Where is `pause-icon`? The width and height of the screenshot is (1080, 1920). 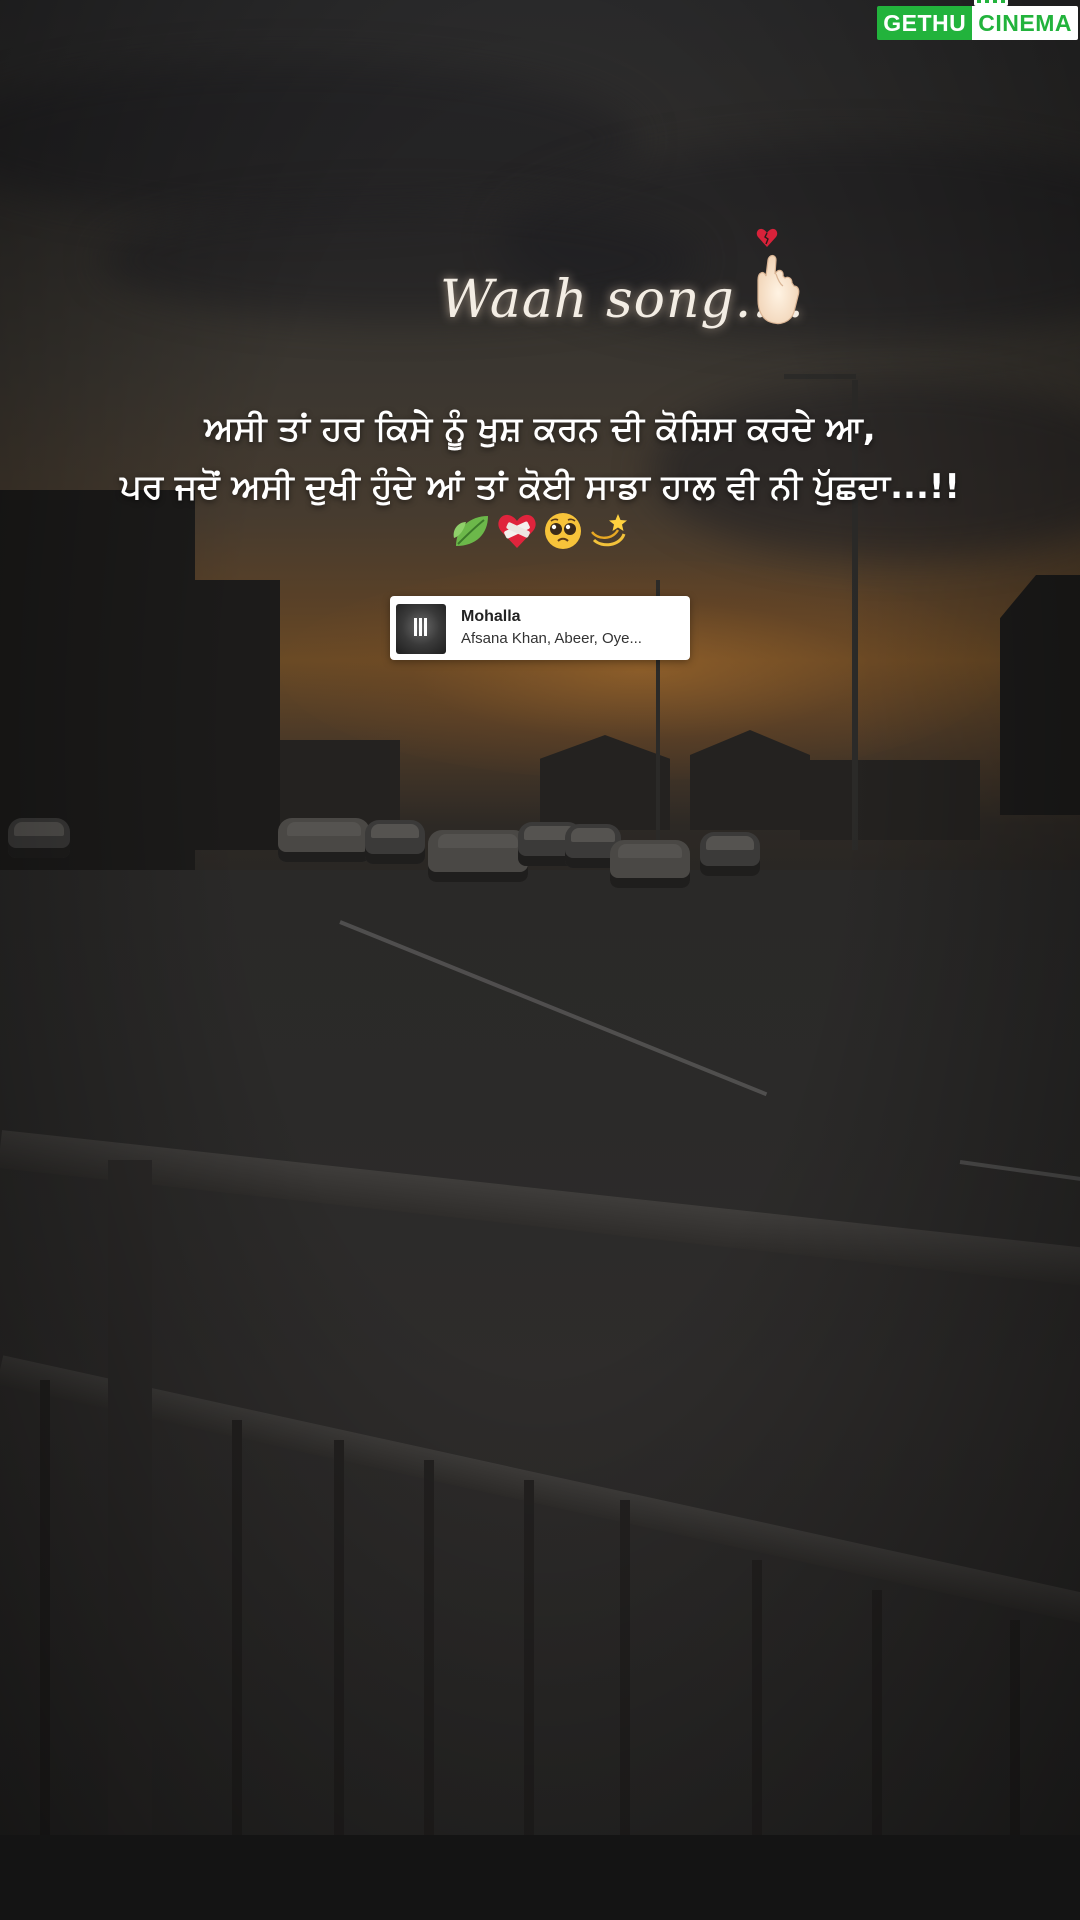 pause-icon is located at coordinates (421, 627).